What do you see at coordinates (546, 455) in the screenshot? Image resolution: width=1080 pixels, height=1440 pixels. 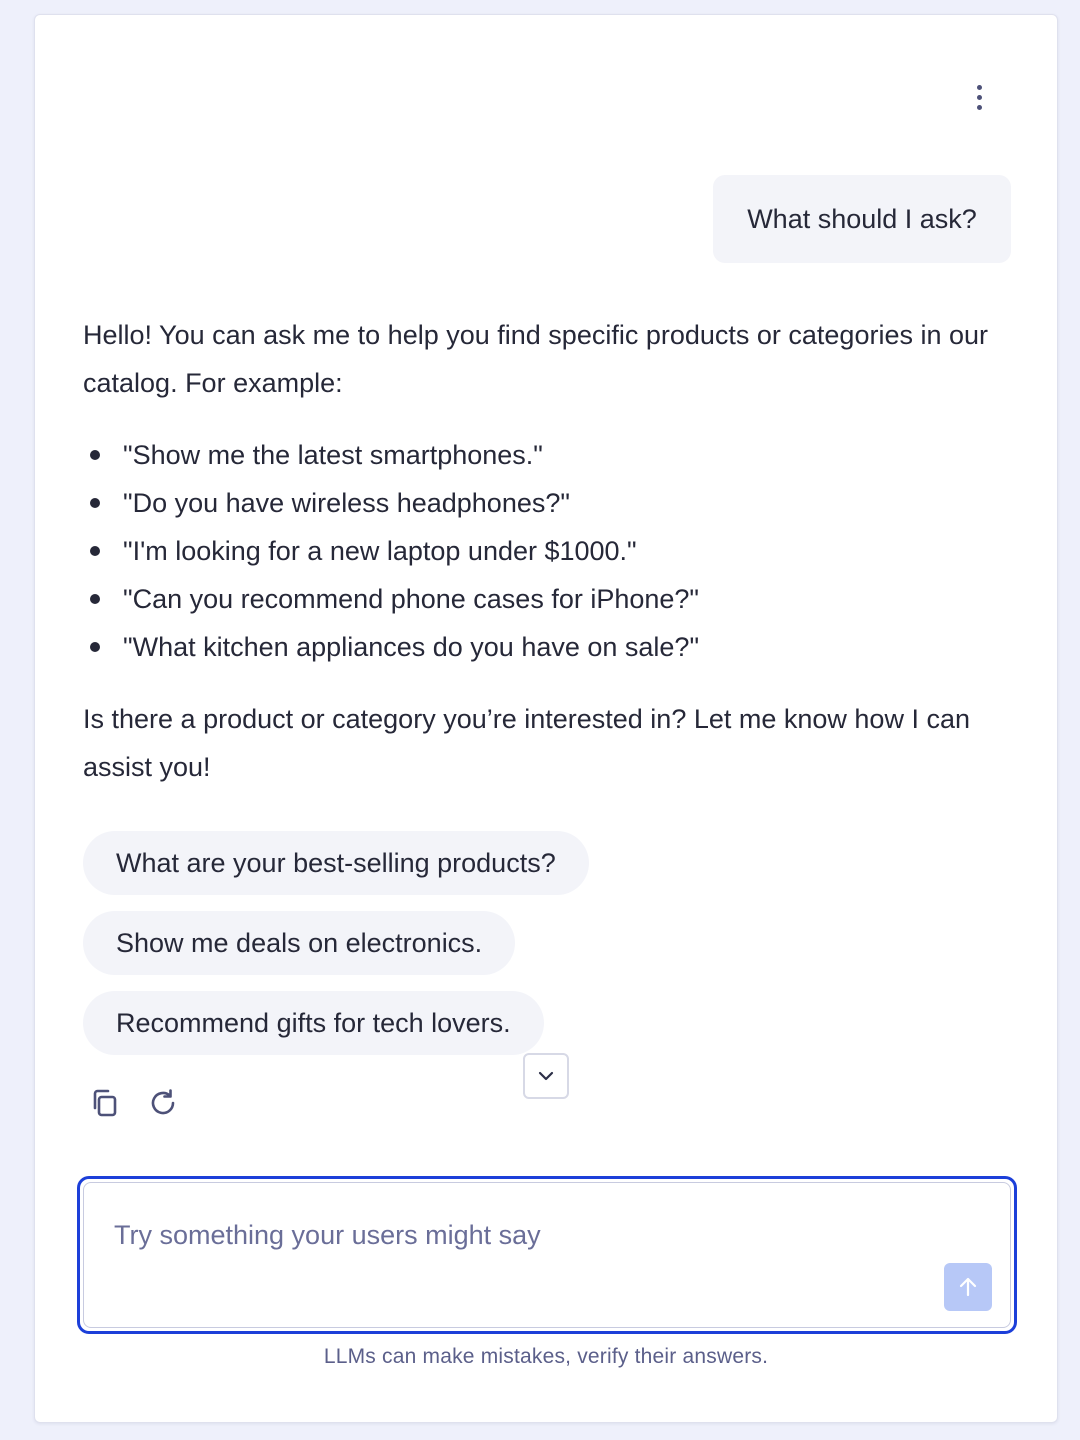 I see `example-item: "Show me the latest smartphones."` at bounding box center [546, 455].